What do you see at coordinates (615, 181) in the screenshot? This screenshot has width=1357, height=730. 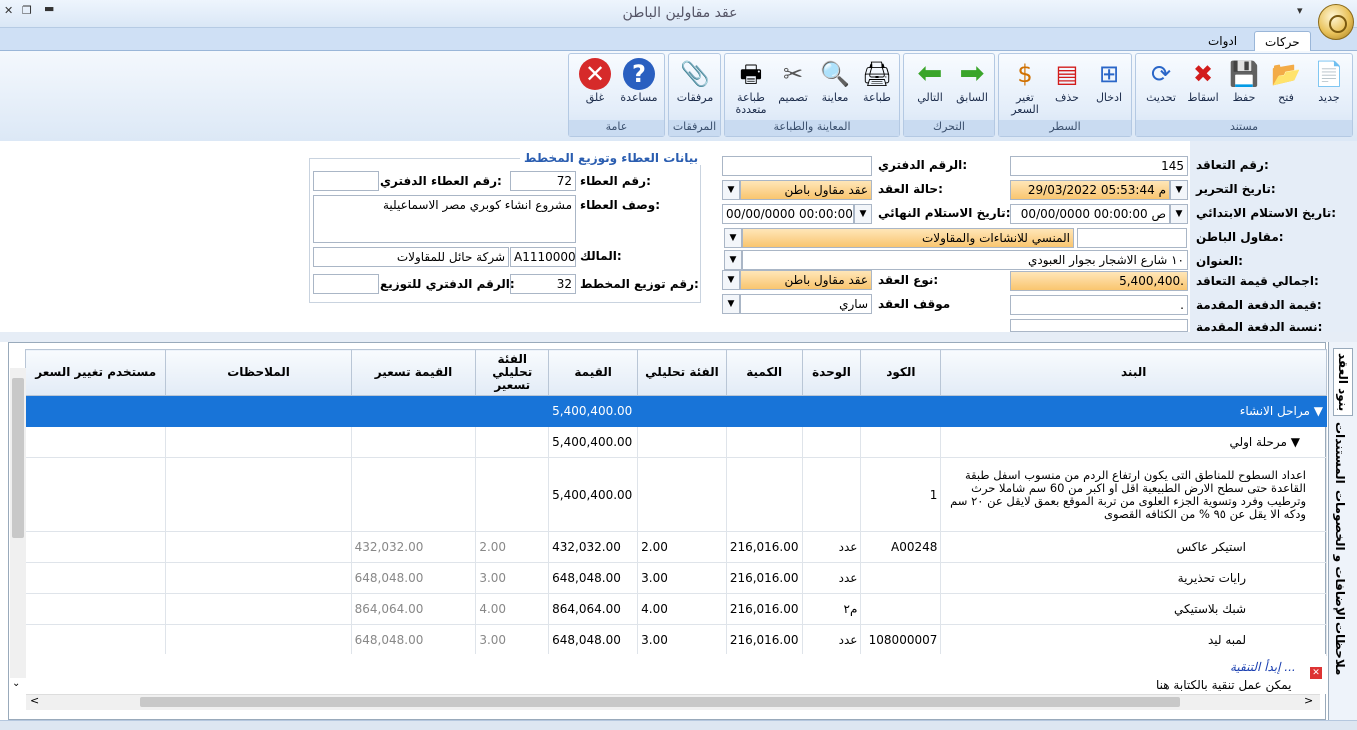 I see `tender-no-label: رقم العطاء:` at bounding box center [615, 181].